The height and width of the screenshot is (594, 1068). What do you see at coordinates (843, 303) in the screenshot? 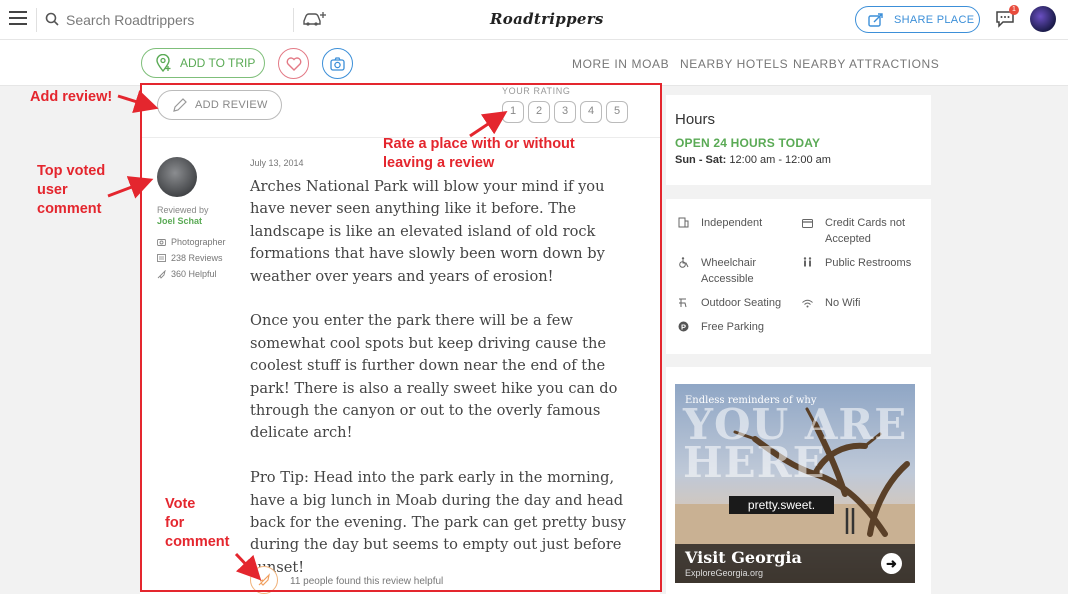
I see `amenity-wifi-label: No Wifi` at bounding box center [843, 303].